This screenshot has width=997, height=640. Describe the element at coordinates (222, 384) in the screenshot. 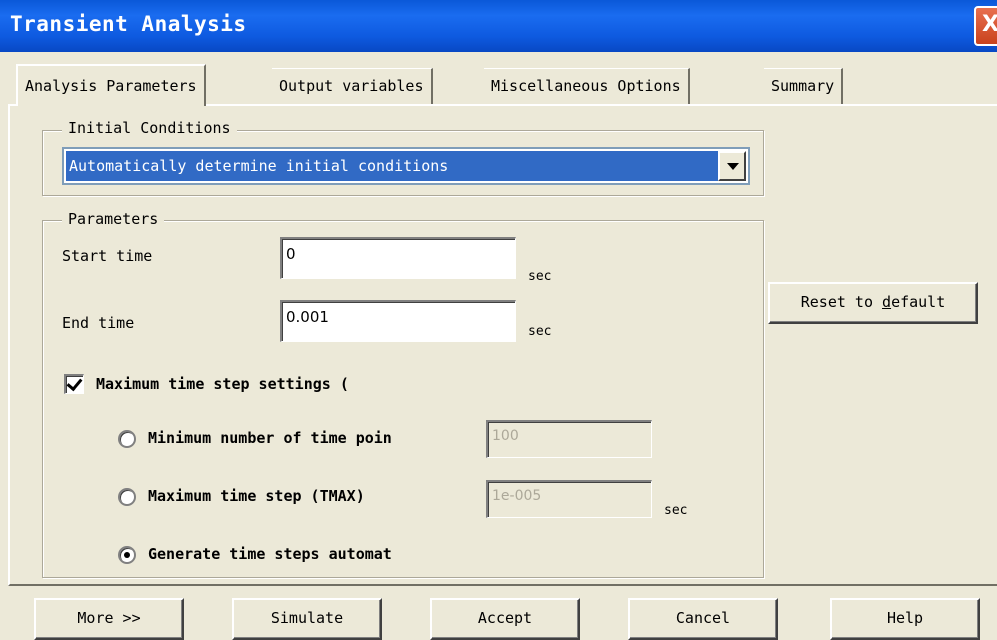

I see `max-step-settings-label: Maximum time step settings (` at that location.